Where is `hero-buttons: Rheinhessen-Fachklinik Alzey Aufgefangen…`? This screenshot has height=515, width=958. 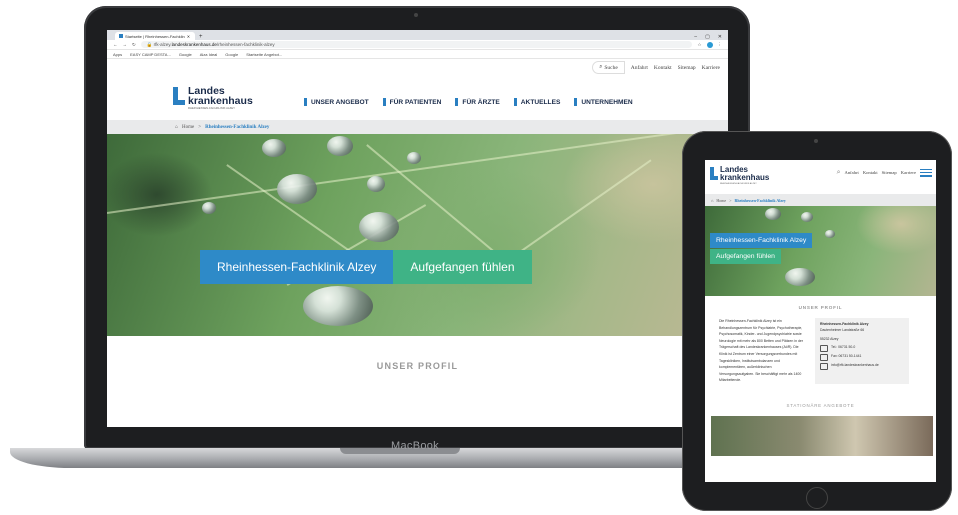
hero-buttons: Rheinhessen-Fachklinik Alzey Aufgefangen… is located at coordinates (366, 267).